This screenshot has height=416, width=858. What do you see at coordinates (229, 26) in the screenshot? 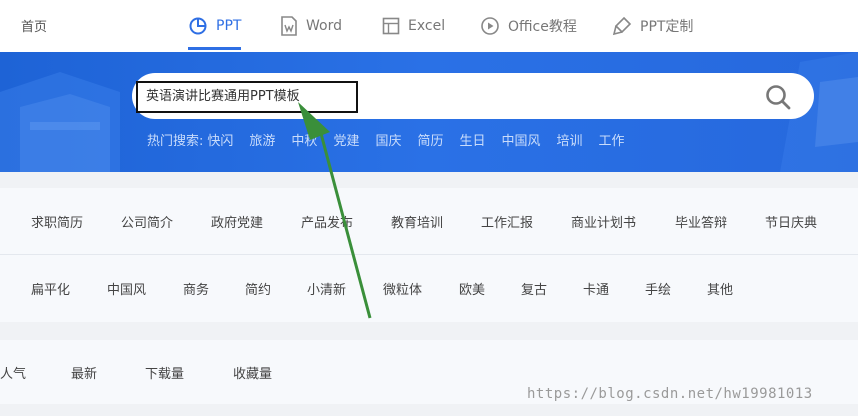
I see `tab-ppt-label: PPT` at bounding box center [229, 26].